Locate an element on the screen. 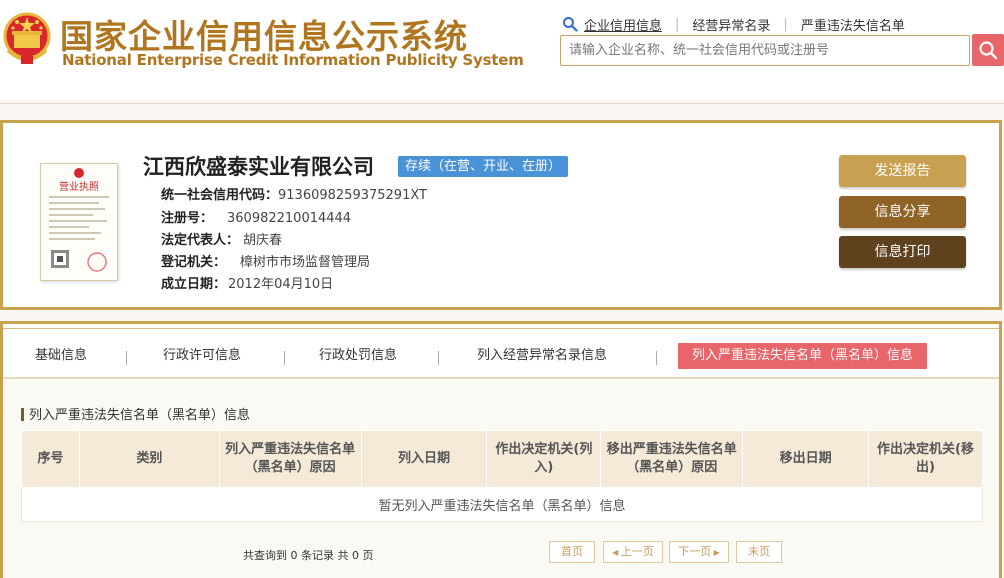 The height and width of the screenshot is (578, 1004). info-registration-number: 注册号： 360982210014444 is located at coordinates (256, 216).